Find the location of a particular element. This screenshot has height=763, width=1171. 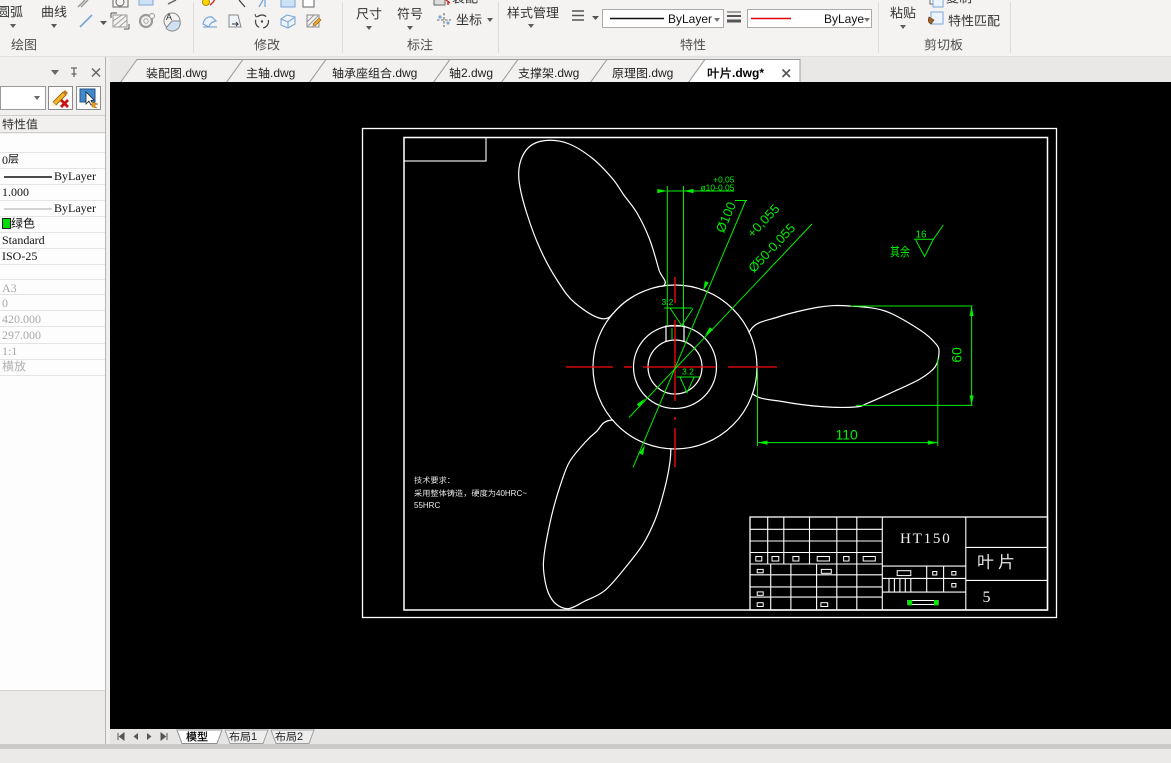

svg-text: 5 is located at coordinates (987, 597).